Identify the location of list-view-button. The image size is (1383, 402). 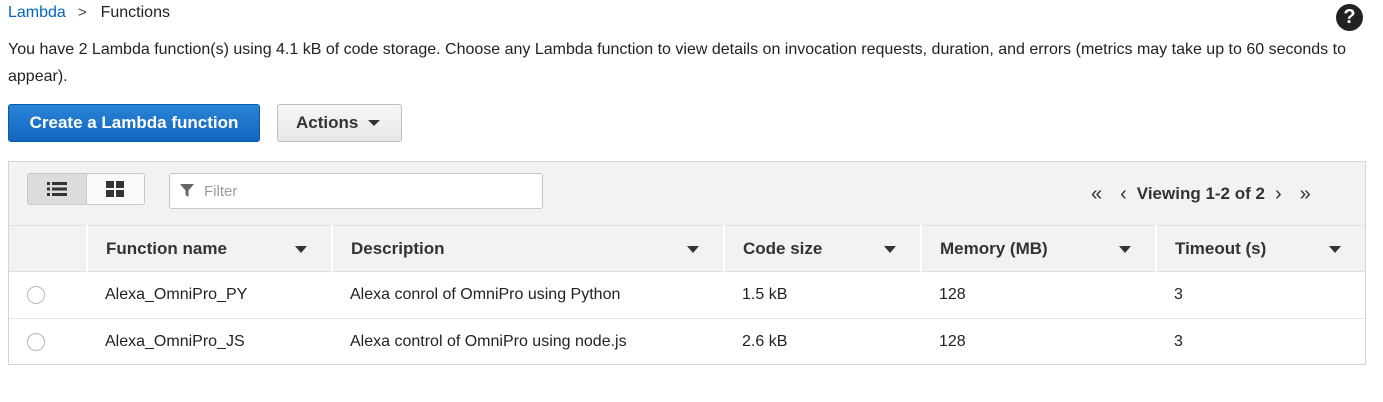
(57, 189).